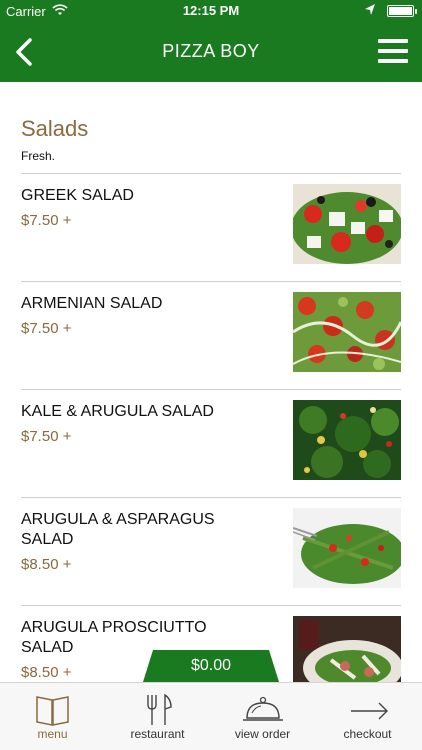 The image size is (422, 750). What do you see at coordinates (393, 51) in the screenshot?
I see `hamburger-menu-icon` at bounding box center [393, 51].